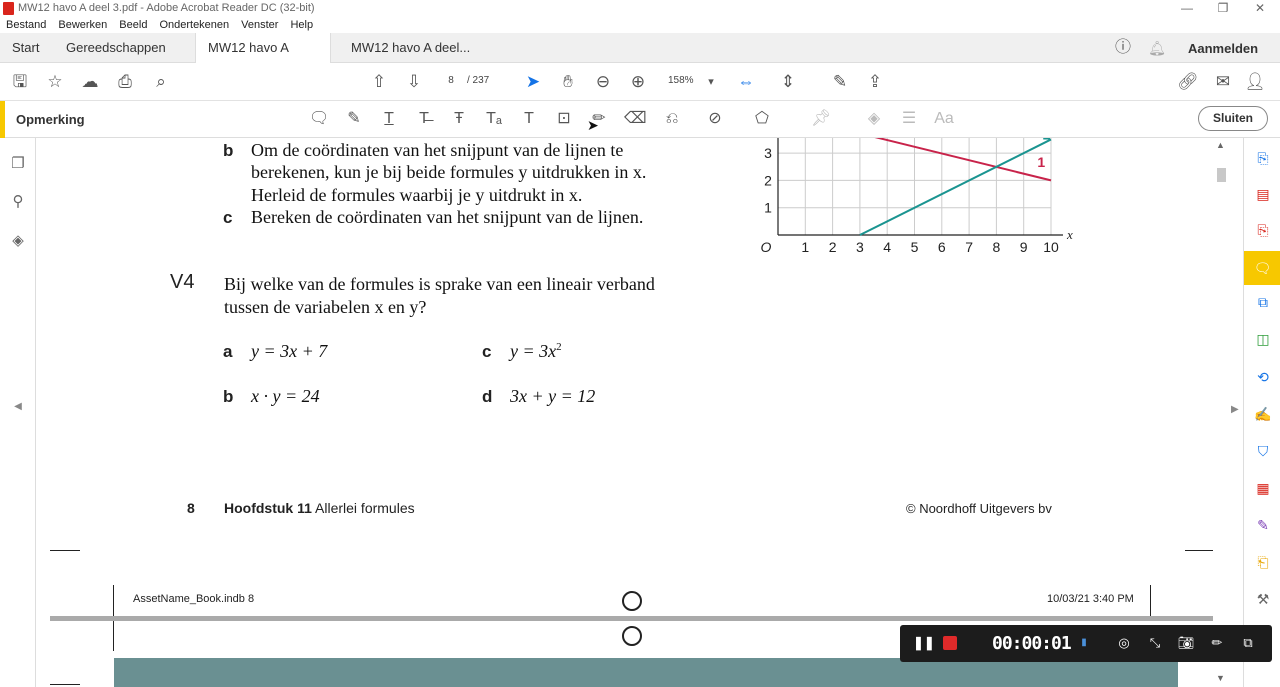  I want to click on fill-color-icon: ◈, so click(874, 119).